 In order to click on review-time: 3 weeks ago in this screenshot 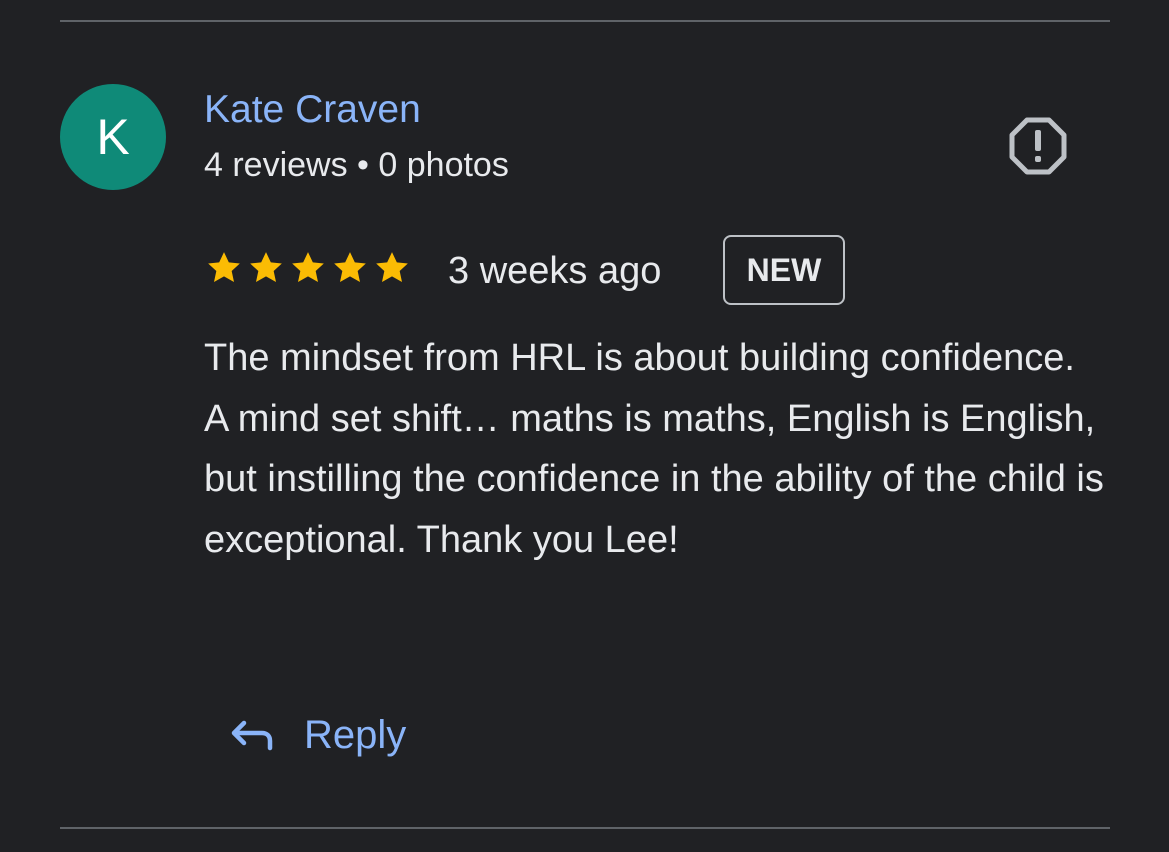, I will do `click(555, 271)`.